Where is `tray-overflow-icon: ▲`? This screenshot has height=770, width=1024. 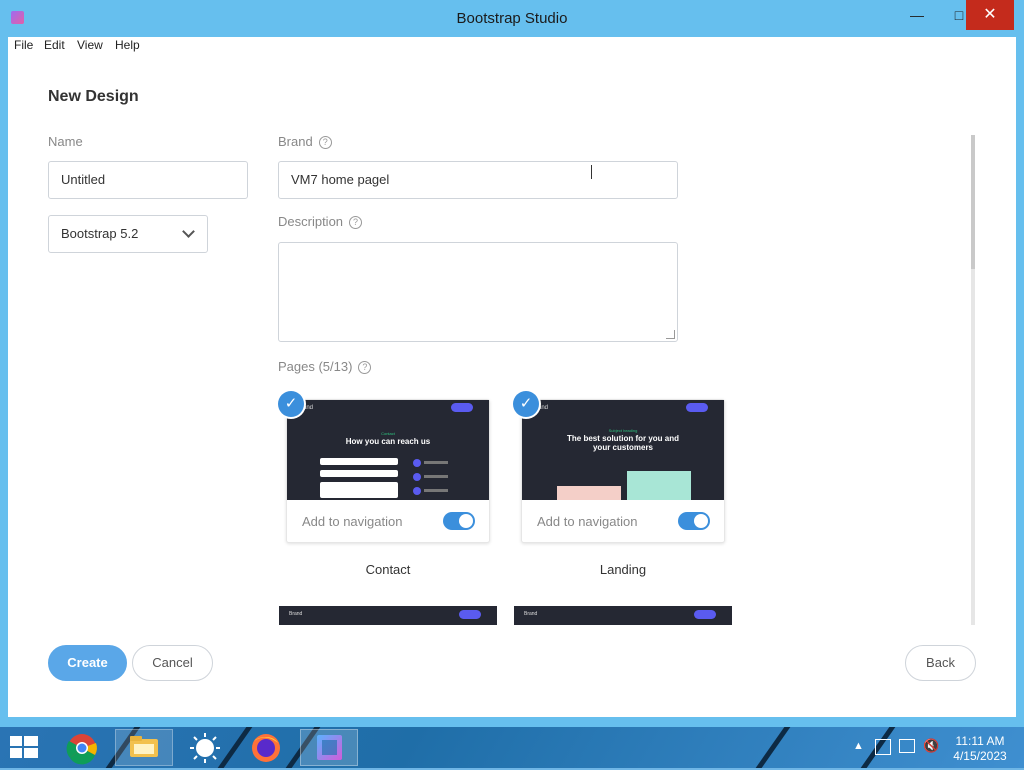 tray-overflow-icon: ▲ is located at coordinates (858, 746).